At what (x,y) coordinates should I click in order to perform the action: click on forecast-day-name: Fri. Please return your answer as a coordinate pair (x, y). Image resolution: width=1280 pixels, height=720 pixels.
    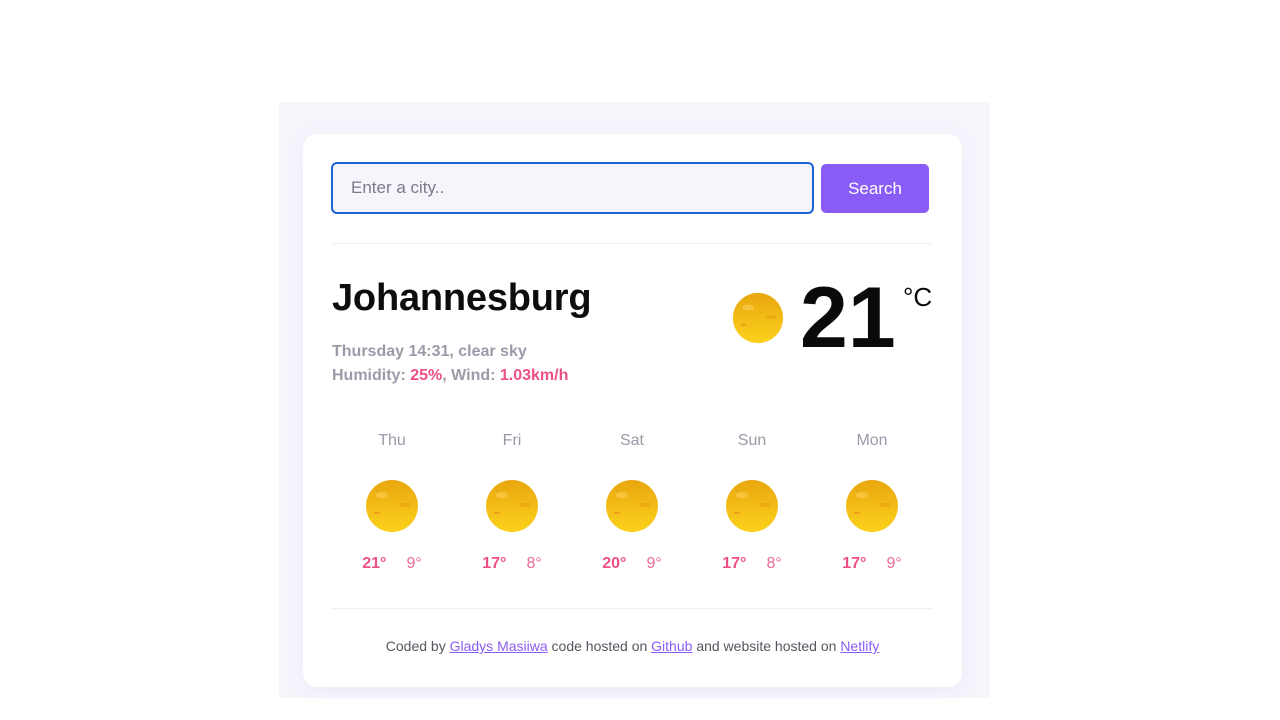
    Looking at the image, I should click on (512, 440).